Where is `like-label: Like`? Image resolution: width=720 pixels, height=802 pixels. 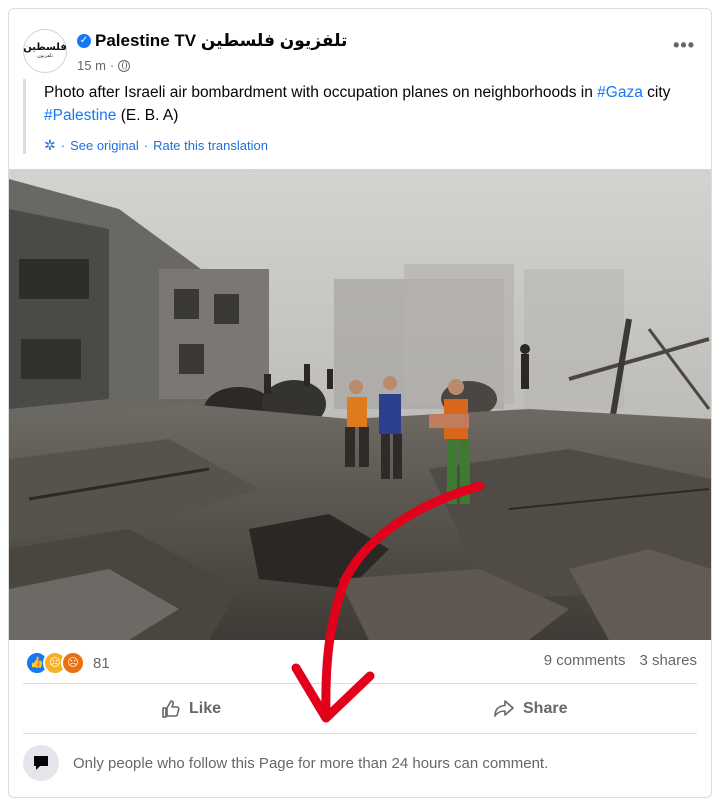 like-label: Like is located at coordinates (205, 708).